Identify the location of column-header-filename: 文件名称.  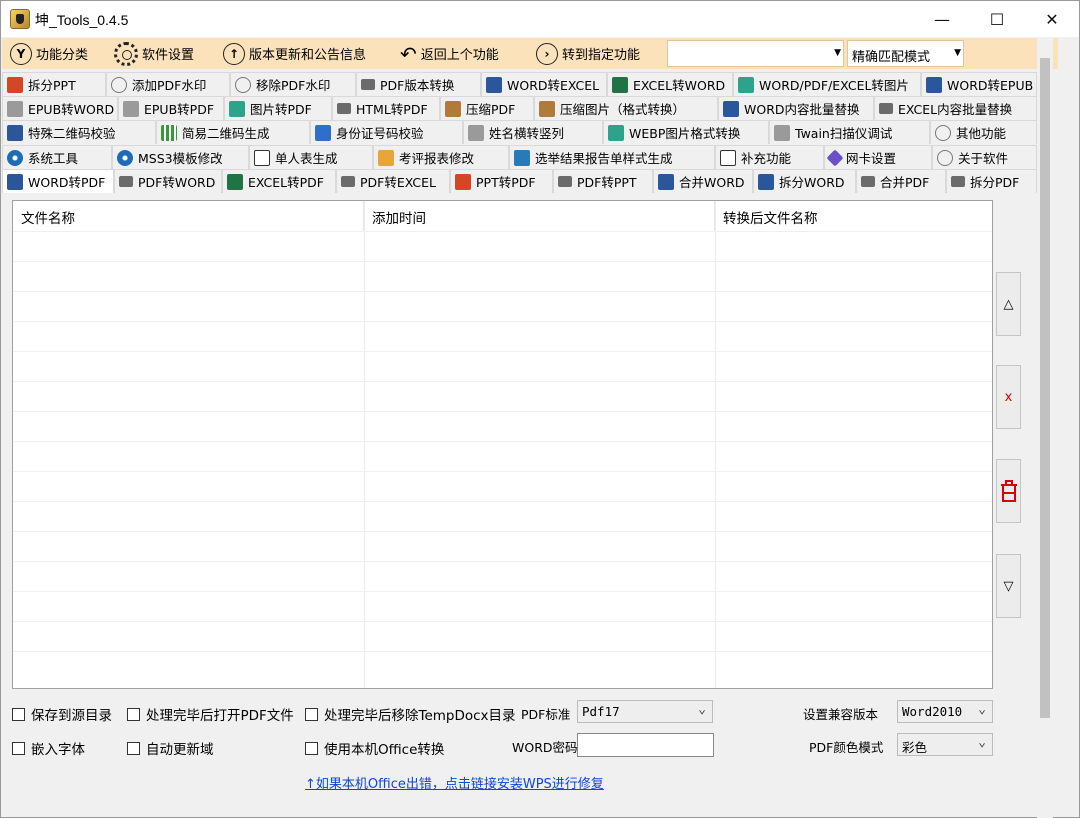
(188, 216).